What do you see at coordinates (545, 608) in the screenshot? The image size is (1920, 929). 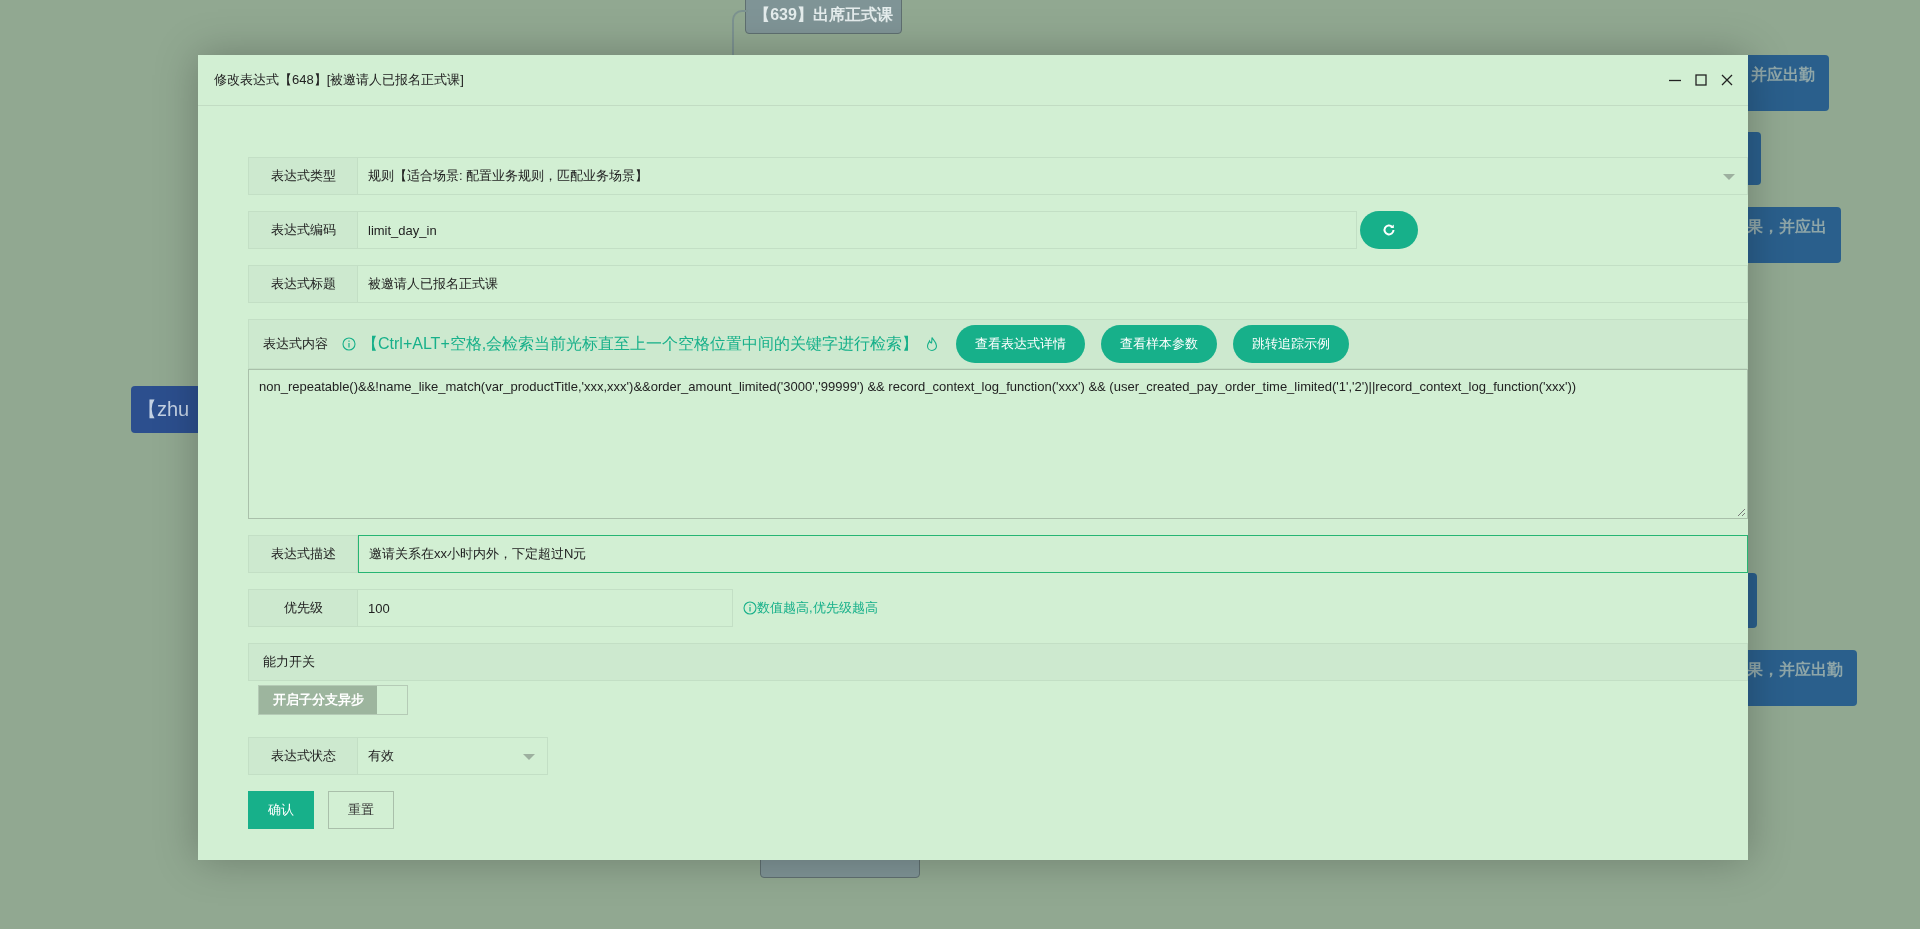 I see `priority-field: 100` at bounding box center [545, 608].